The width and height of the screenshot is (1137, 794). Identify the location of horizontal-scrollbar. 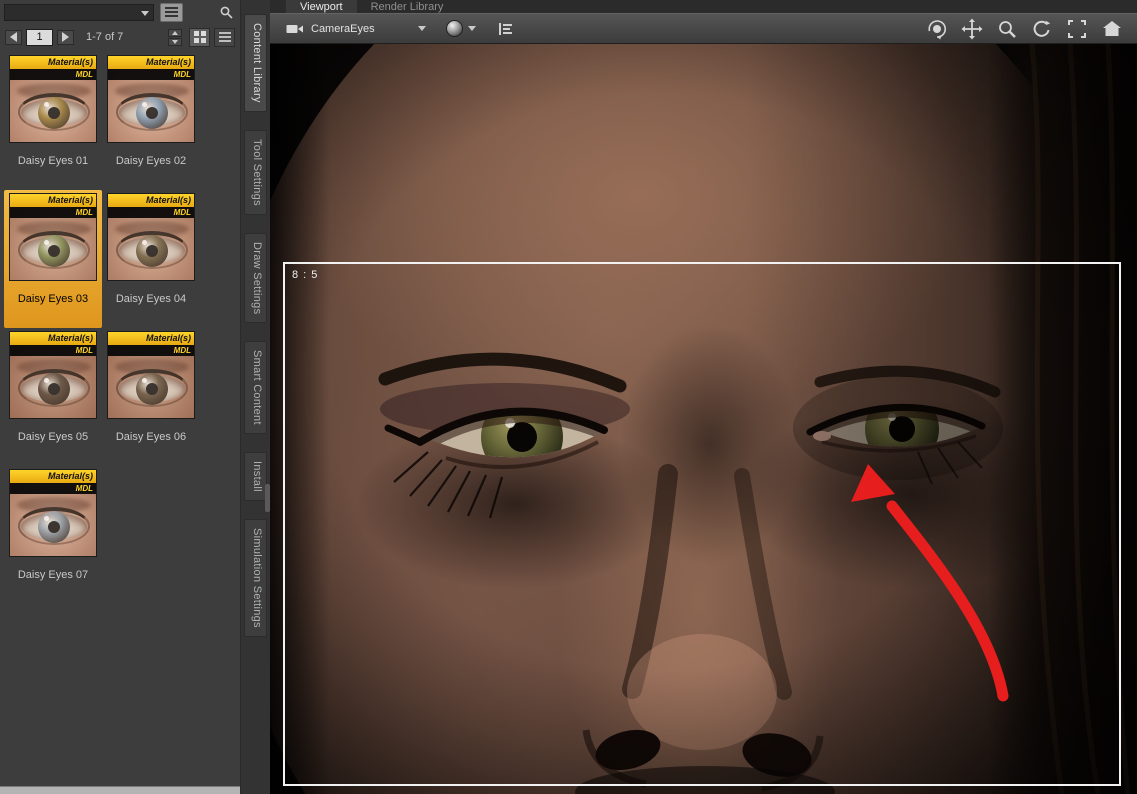
(135, 790).